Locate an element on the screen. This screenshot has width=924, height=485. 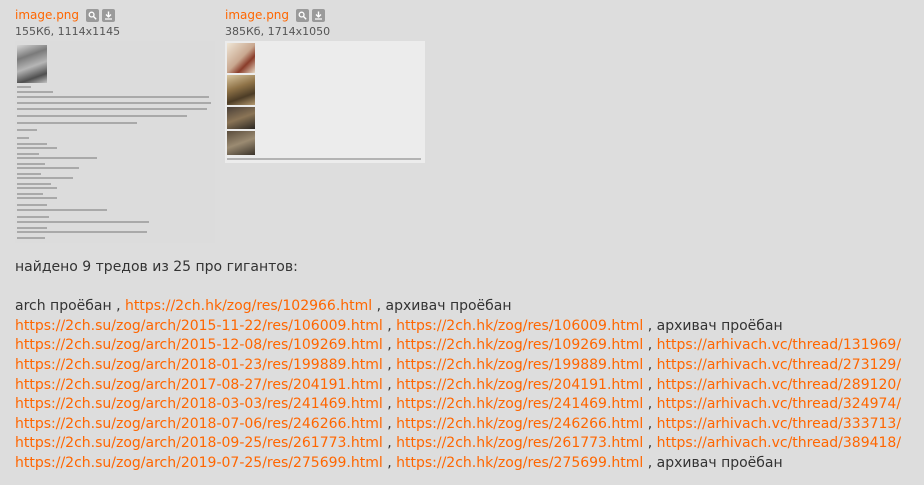
thumbnail-photo is located at coordinates (32, 64).